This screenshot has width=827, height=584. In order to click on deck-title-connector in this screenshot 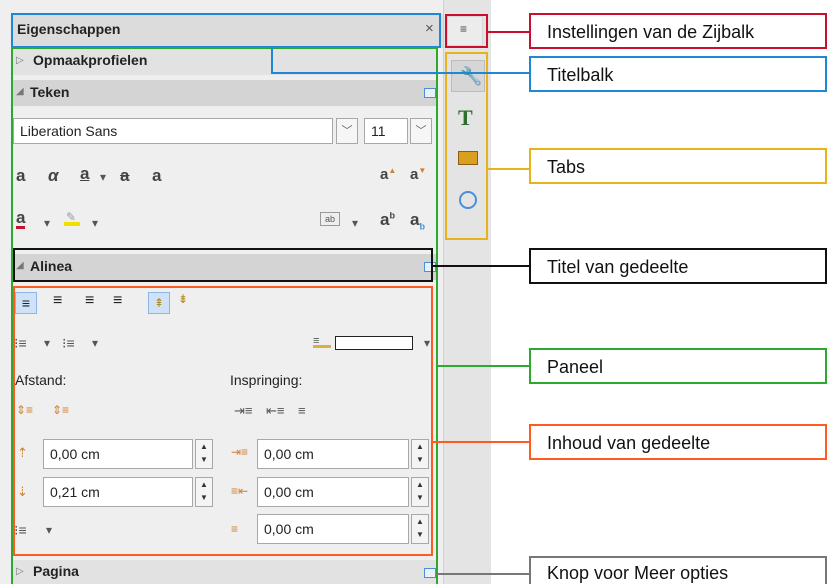, I will do `click(481, 266)`.